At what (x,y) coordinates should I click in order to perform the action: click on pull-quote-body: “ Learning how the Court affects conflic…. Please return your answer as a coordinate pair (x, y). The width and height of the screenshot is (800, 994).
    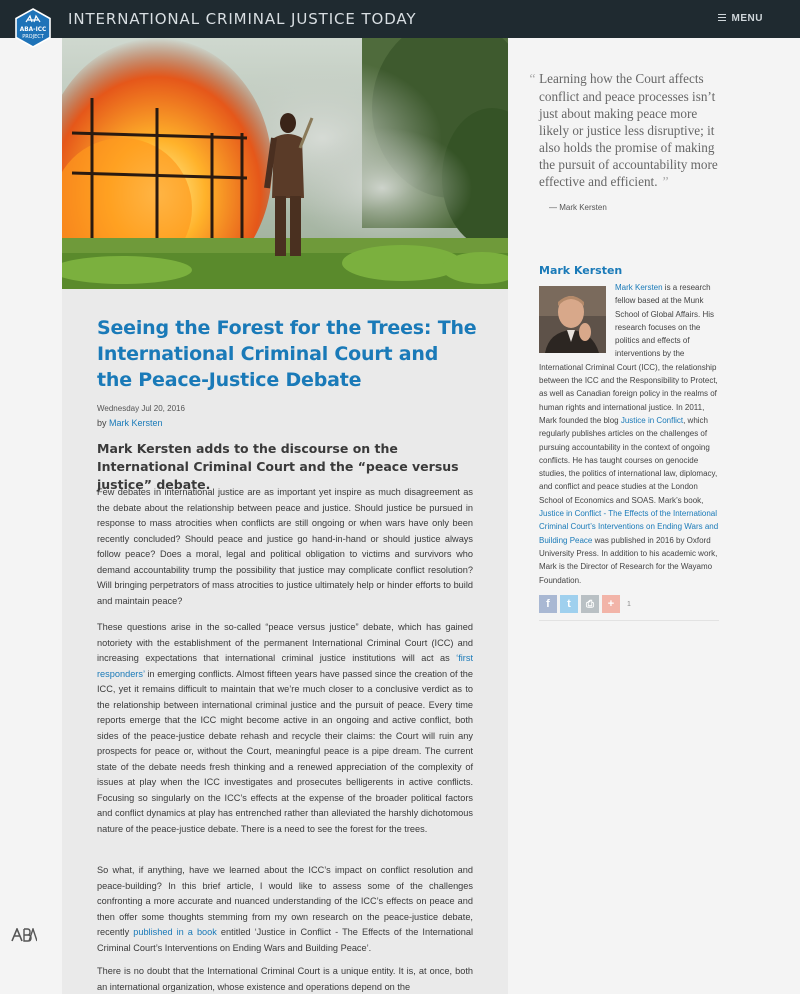
    Looking at the image, I should click on (628, 130).